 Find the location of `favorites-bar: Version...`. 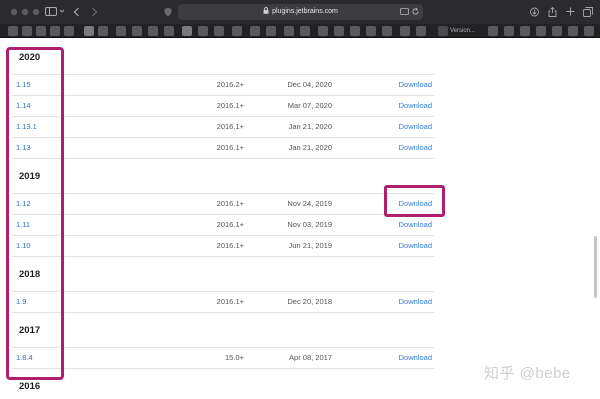

favorites-bar: Version... is located at coordinates (300, 31).